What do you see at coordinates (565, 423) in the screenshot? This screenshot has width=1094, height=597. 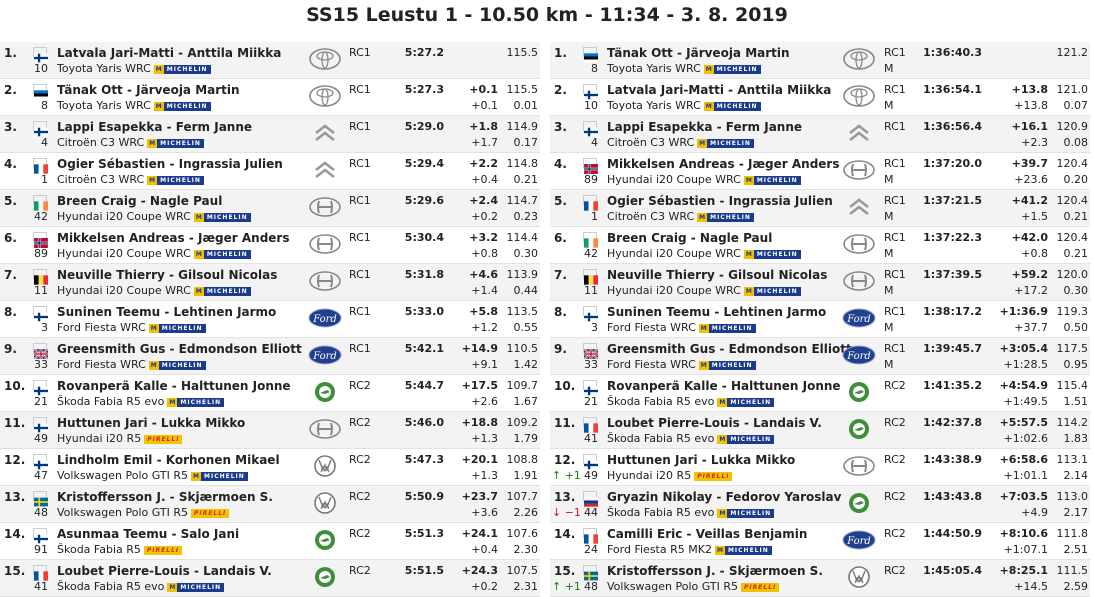 I see `position: 11.` at bounding box center [565, 423].